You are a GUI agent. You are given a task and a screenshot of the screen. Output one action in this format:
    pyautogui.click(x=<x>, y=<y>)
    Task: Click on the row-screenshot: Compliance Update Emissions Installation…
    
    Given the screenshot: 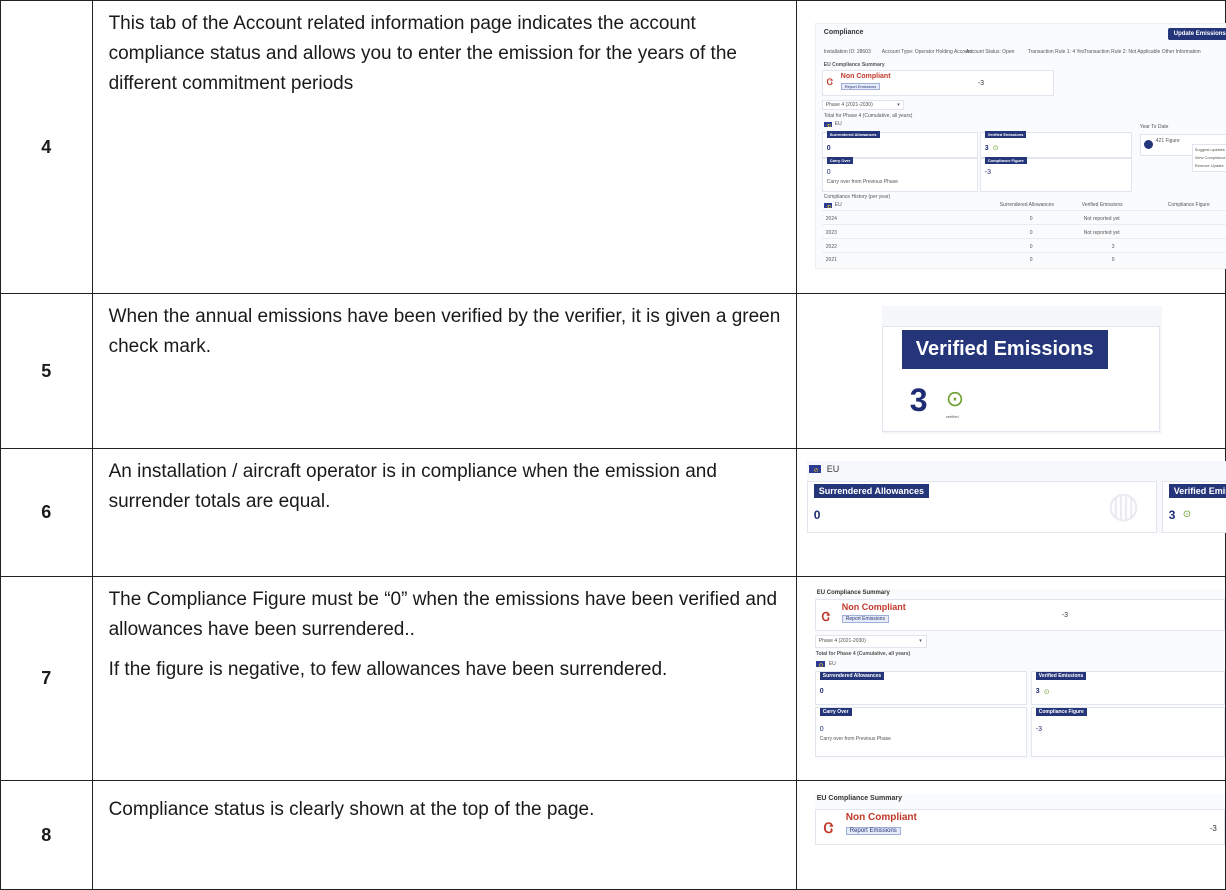 What is the action you would take?
    pyautogui.click(x=1010, y=147)
    